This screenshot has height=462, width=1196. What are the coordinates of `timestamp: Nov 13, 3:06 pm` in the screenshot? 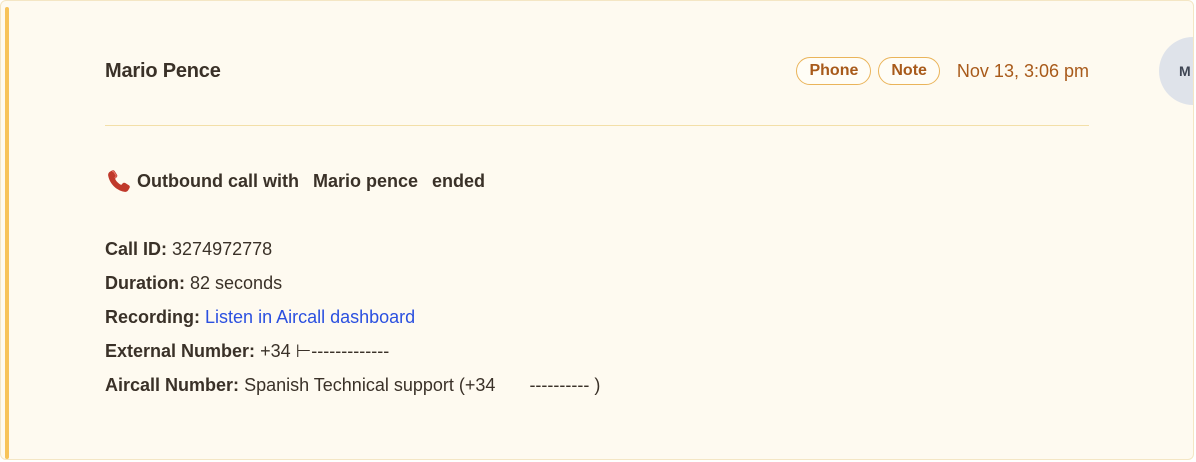 It's located at (1022, 70).